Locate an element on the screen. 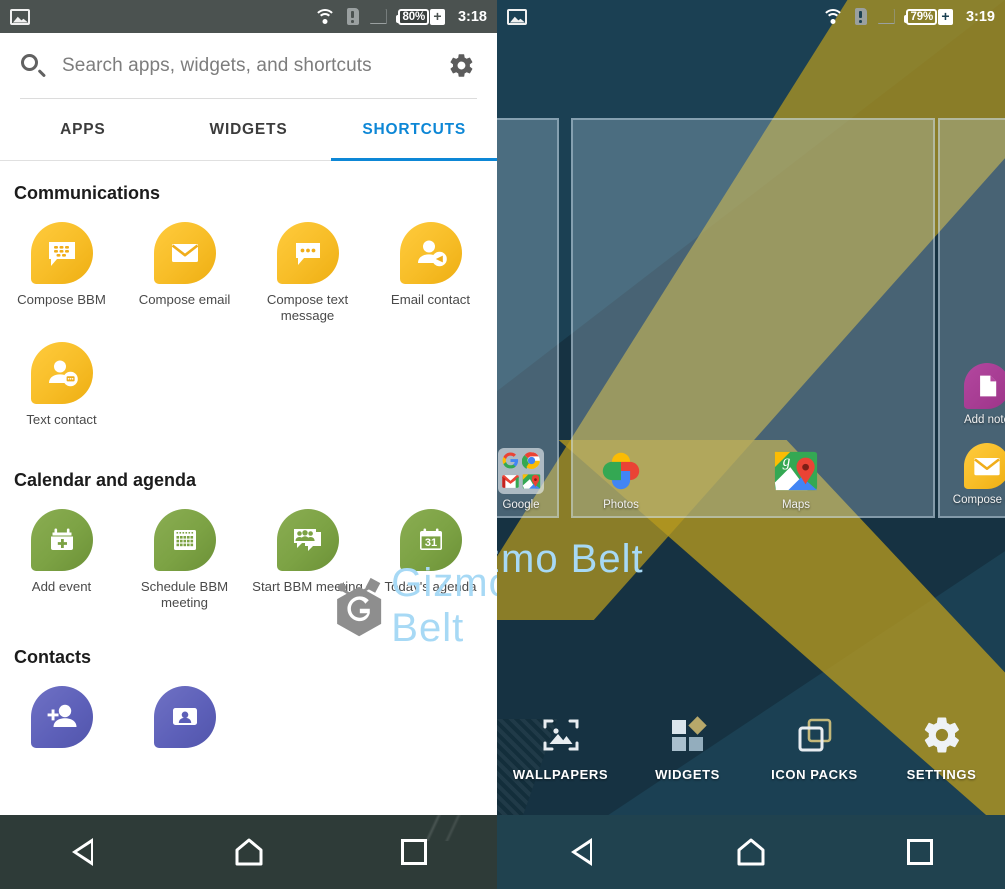 The image size is (1005, 889). shortcut-add-event: Add event is located at coordinates (61, 558).